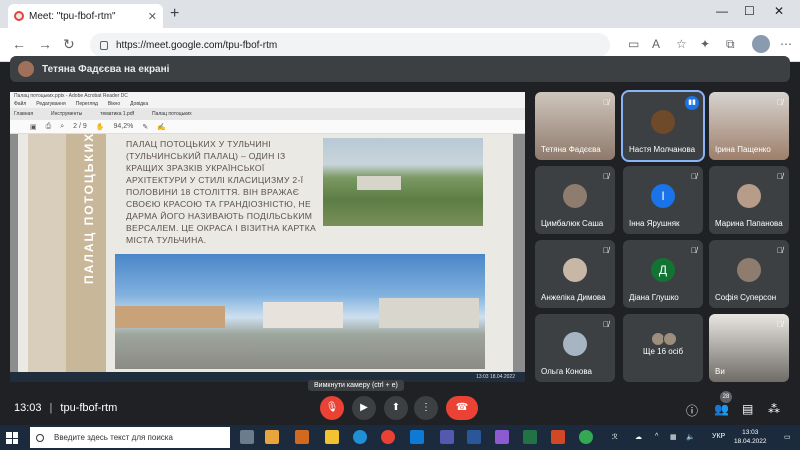  What do you see at coordinates (575, 196) in the screenshot?
I see `participant-avatar` at bounding box center [575, 196].